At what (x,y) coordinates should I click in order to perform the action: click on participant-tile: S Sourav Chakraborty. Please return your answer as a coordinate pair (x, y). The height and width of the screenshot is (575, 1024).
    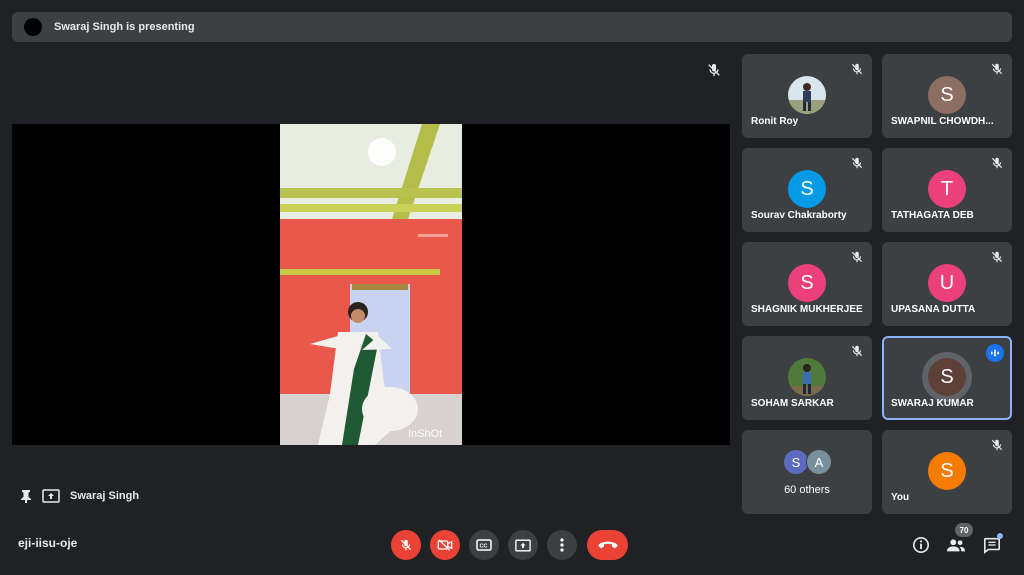
    Looking at the image, I should click on (807, 190).